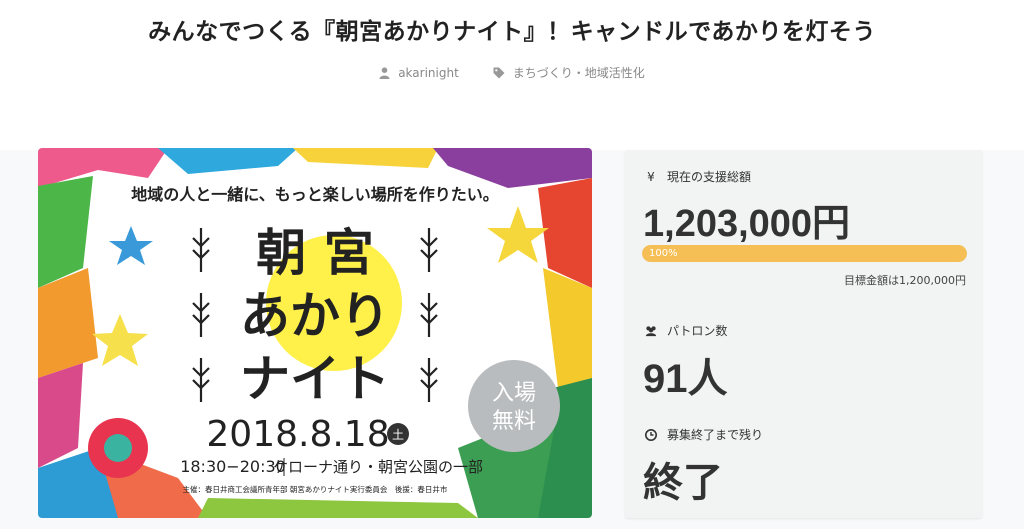 This screenshot has width=1024, height=529. Describe the element at coordinates (514, 393) in the screenshot. I see `poster-badge-line1: 入場` at that location.